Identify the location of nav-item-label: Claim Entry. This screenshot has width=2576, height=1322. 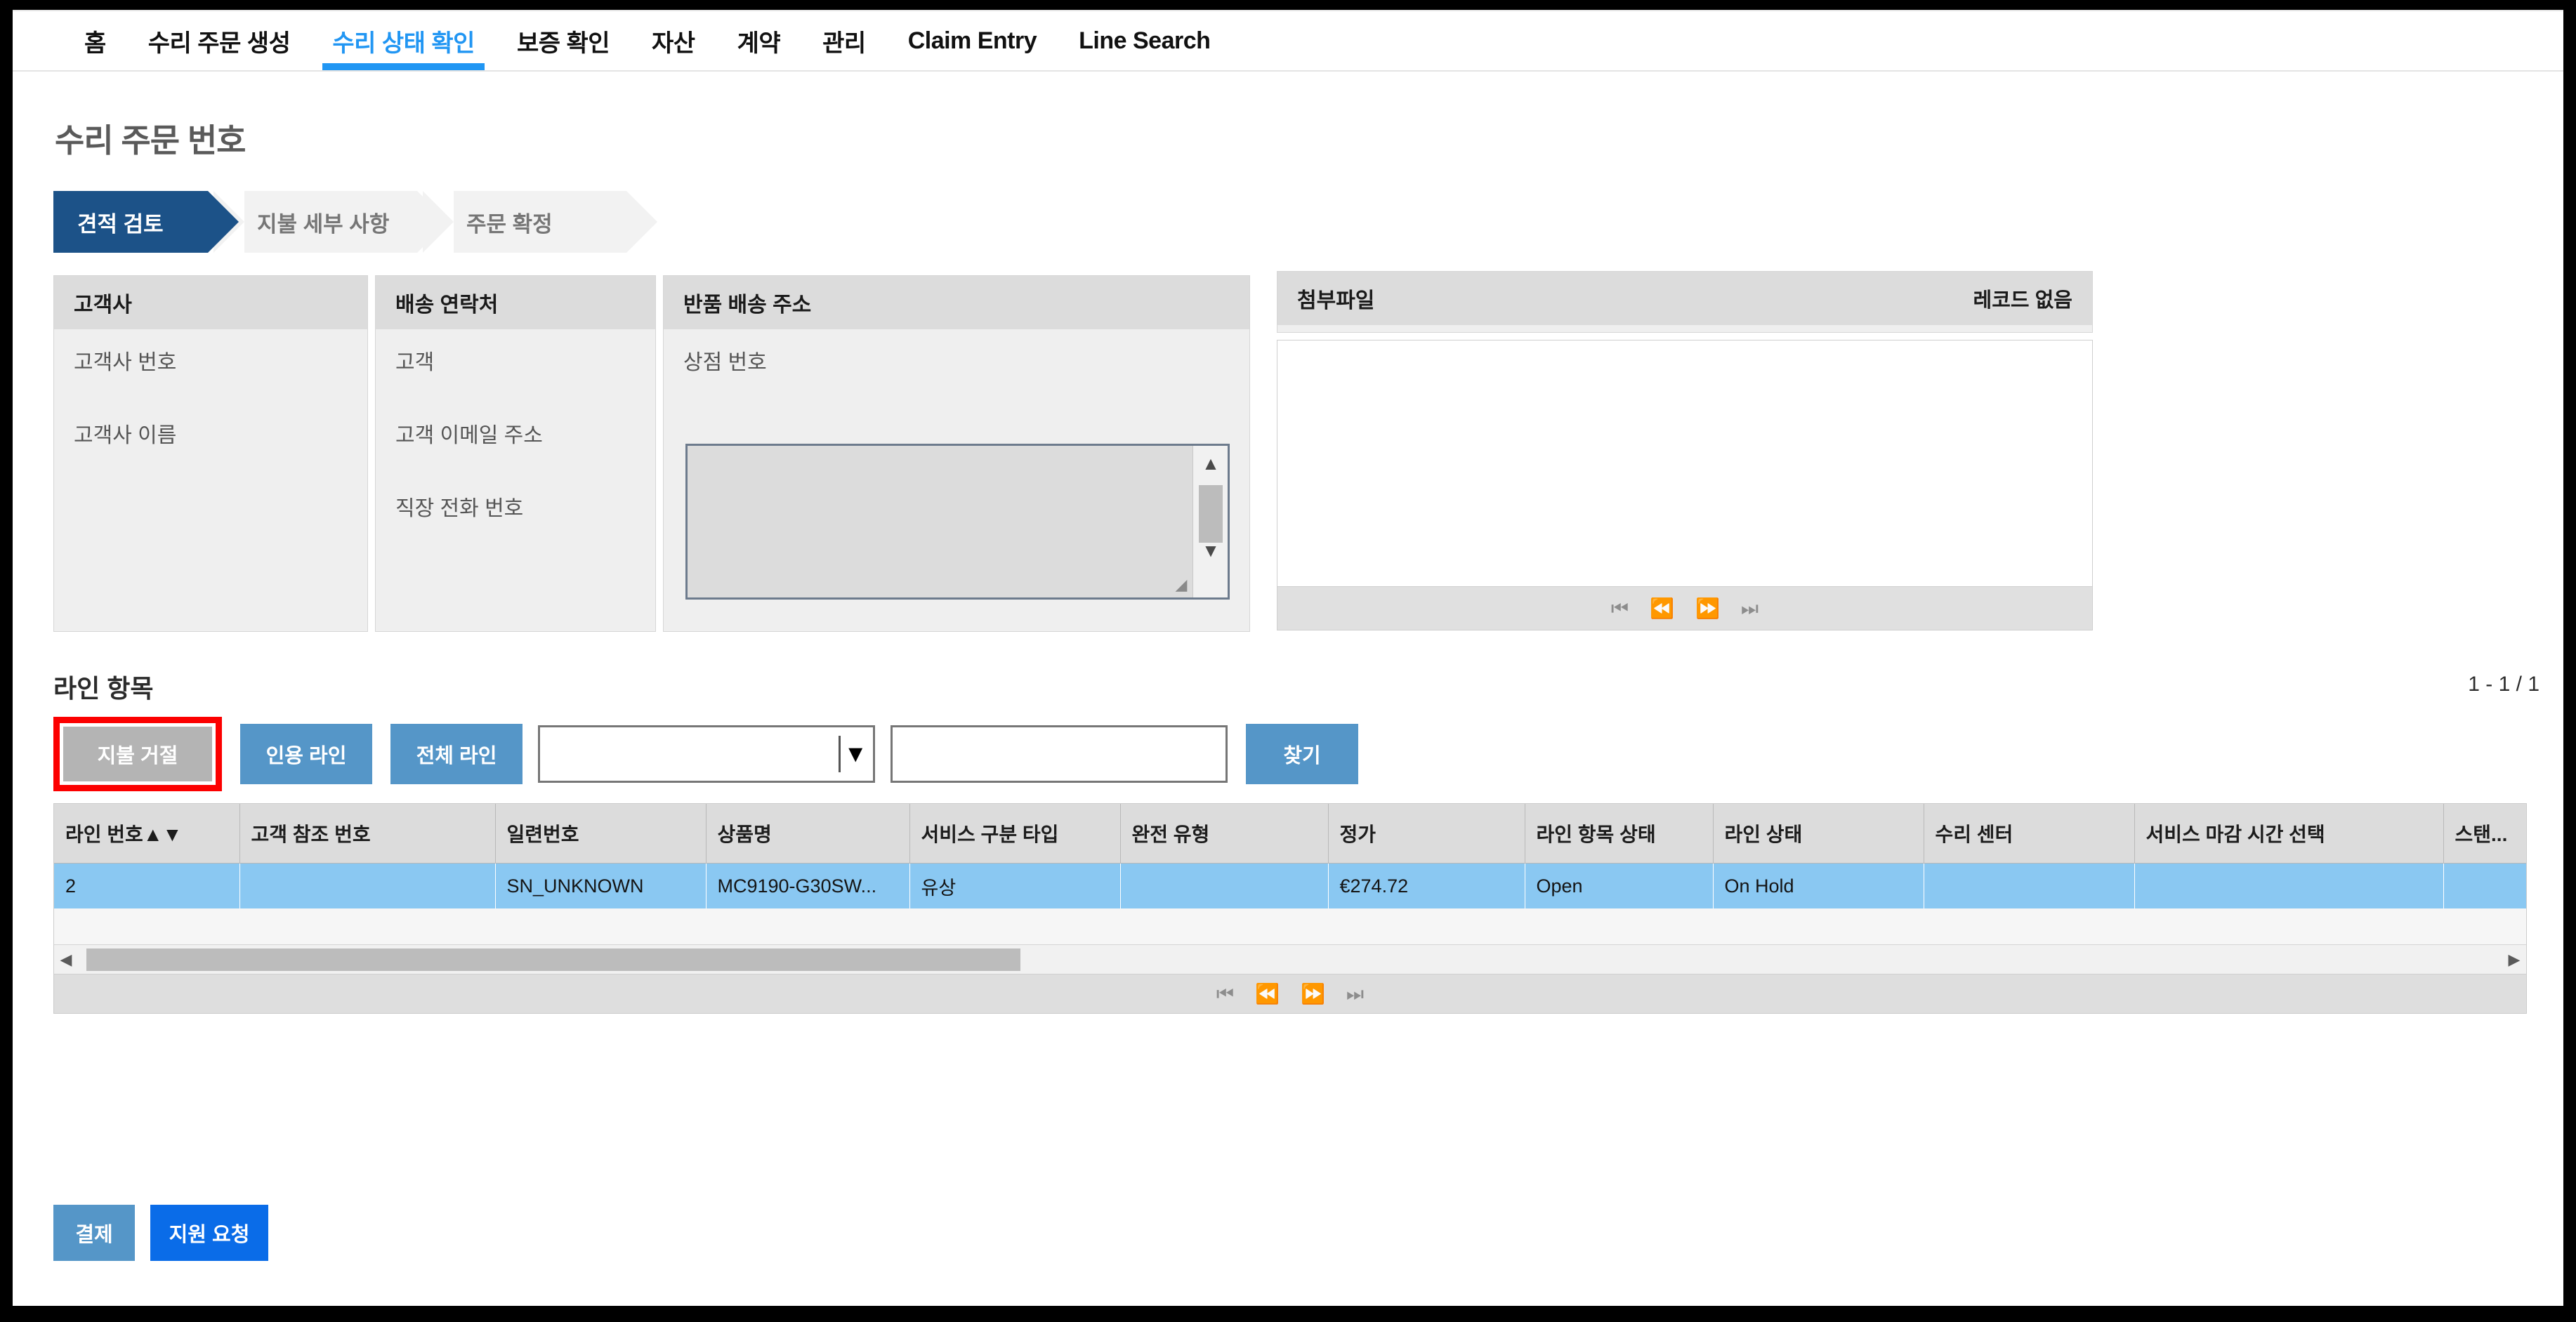
(972, 40).